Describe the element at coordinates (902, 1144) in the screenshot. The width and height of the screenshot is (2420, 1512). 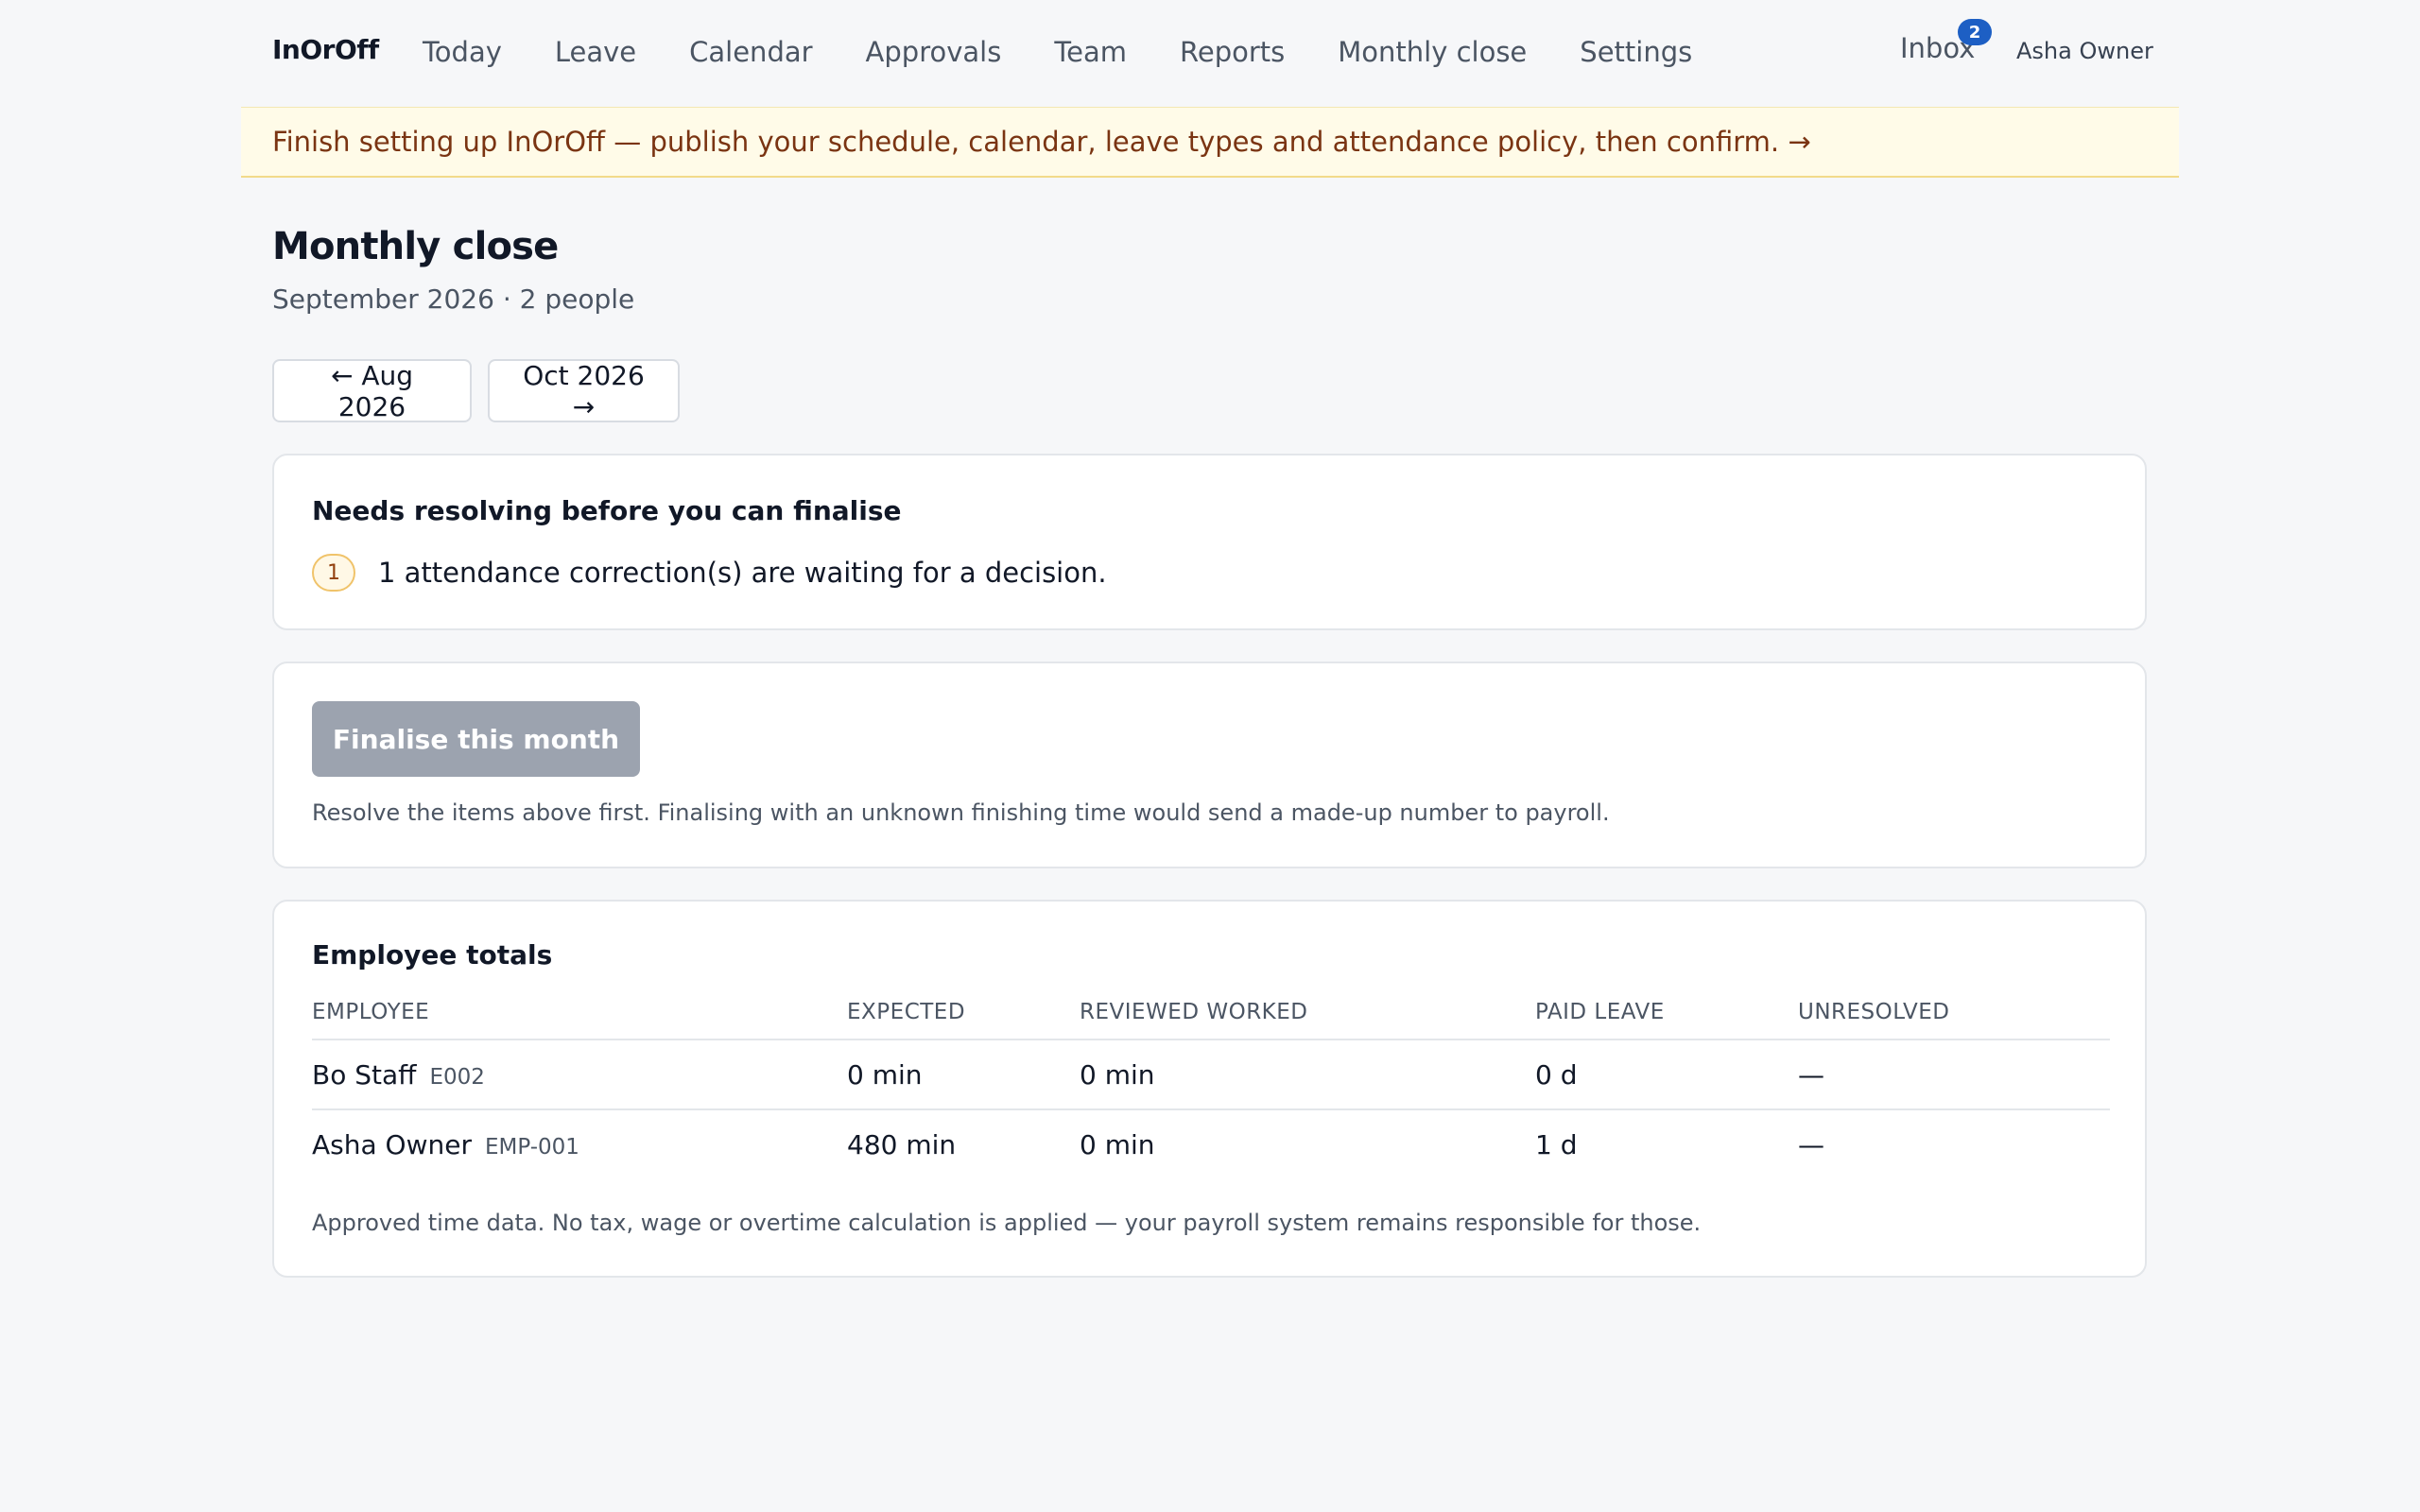
I see `expected-cell: 480 min` at that location.